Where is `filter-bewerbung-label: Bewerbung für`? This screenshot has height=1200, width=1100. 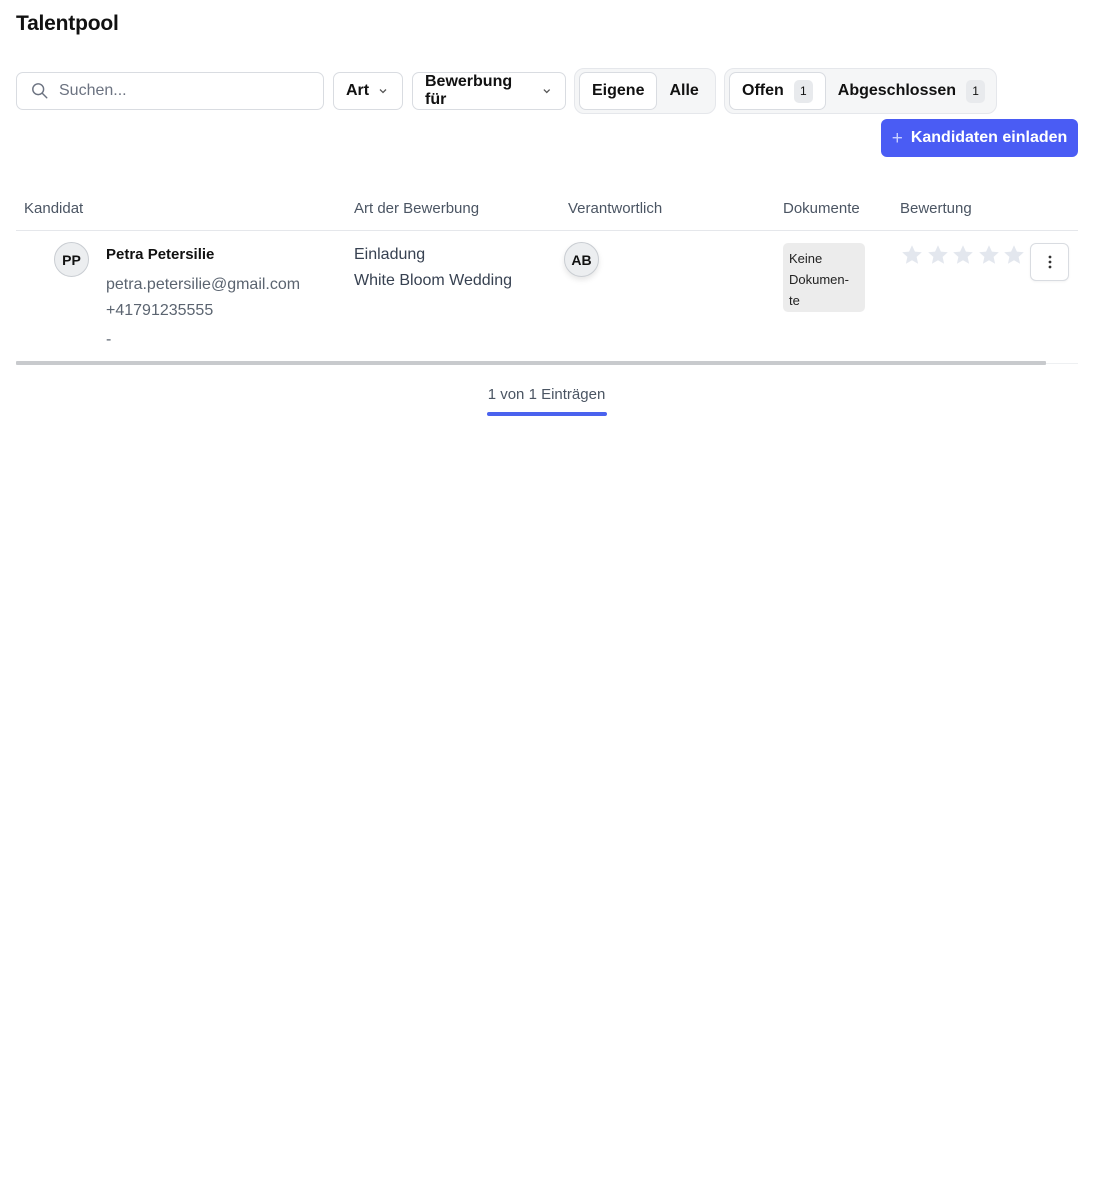
filter-bewerbung-label: Bewerbung für is located at coordinates (469, 90).